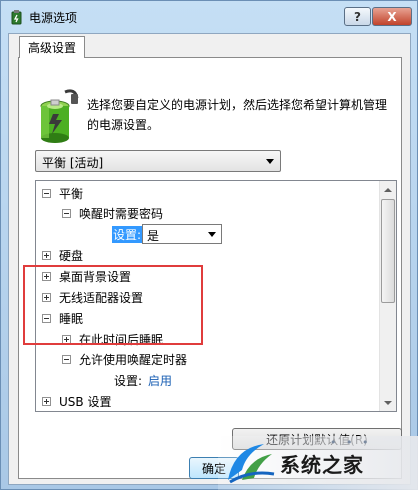  I want to click on title-bar: 电源选项 ? X, so click(209, 17).